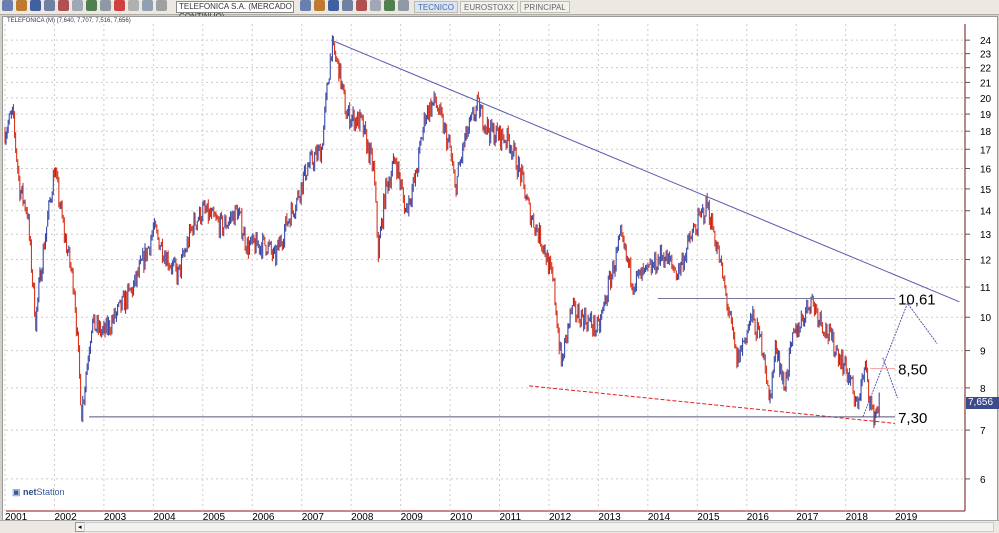  I want to click on y-tick-label: 10, so click(986, 318).